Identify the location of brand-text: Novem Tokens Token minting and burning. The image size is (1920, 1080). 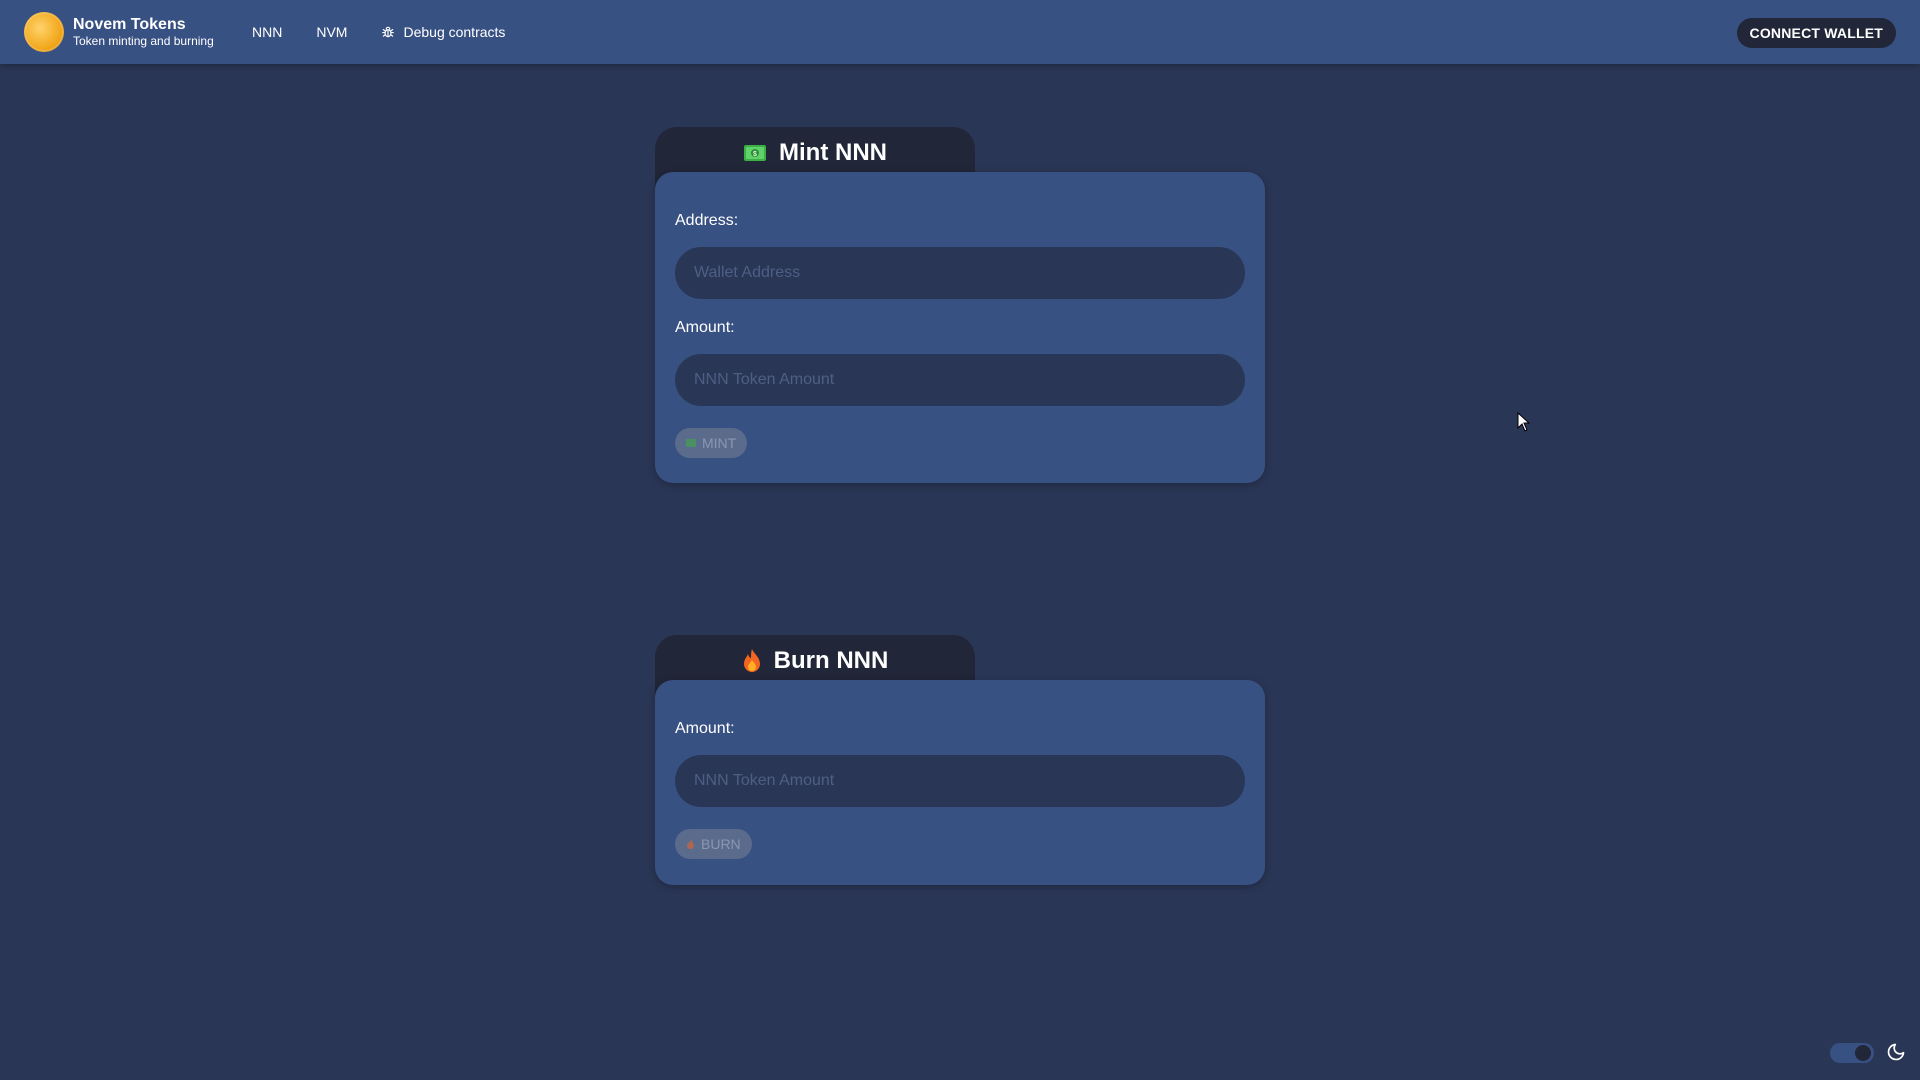
(143, 32).